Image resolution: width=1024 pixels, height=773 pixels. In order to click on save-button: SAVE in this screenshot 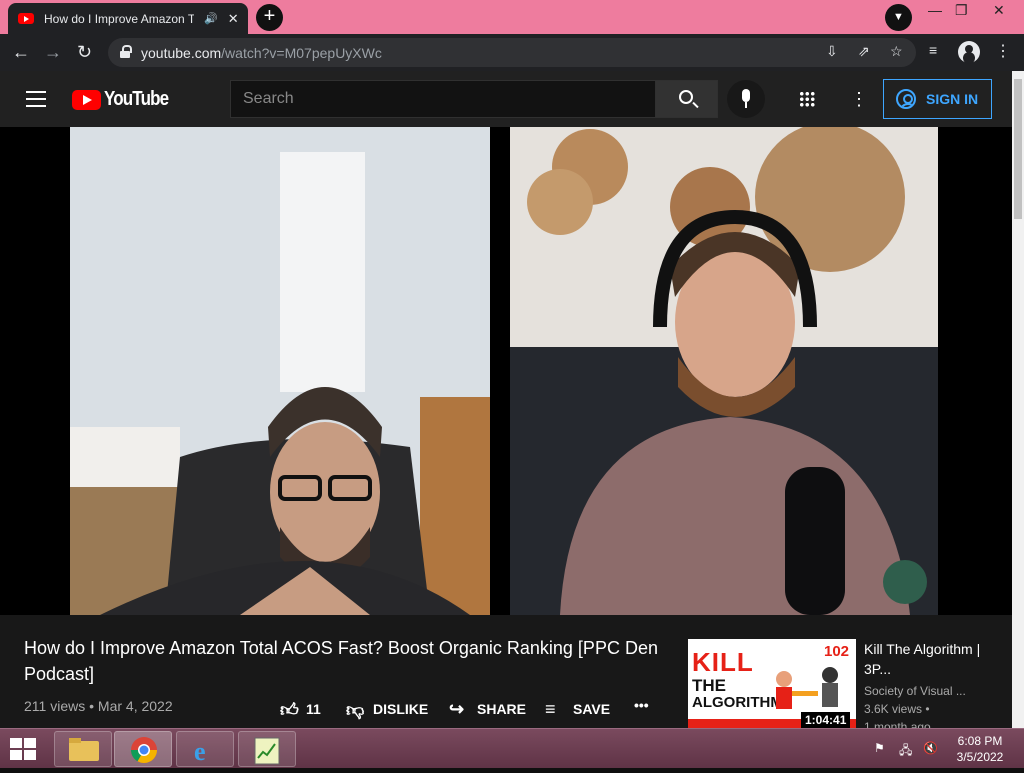, I will do `click(591, 709)`.